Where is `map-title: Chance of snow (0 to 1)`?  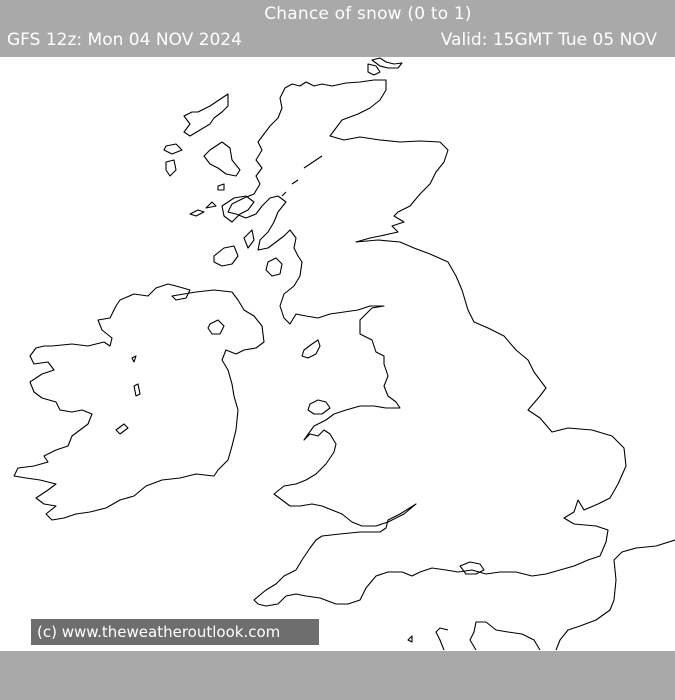 map-title: Chance of snow (0 to 1) is located at coordinates (368, 14).